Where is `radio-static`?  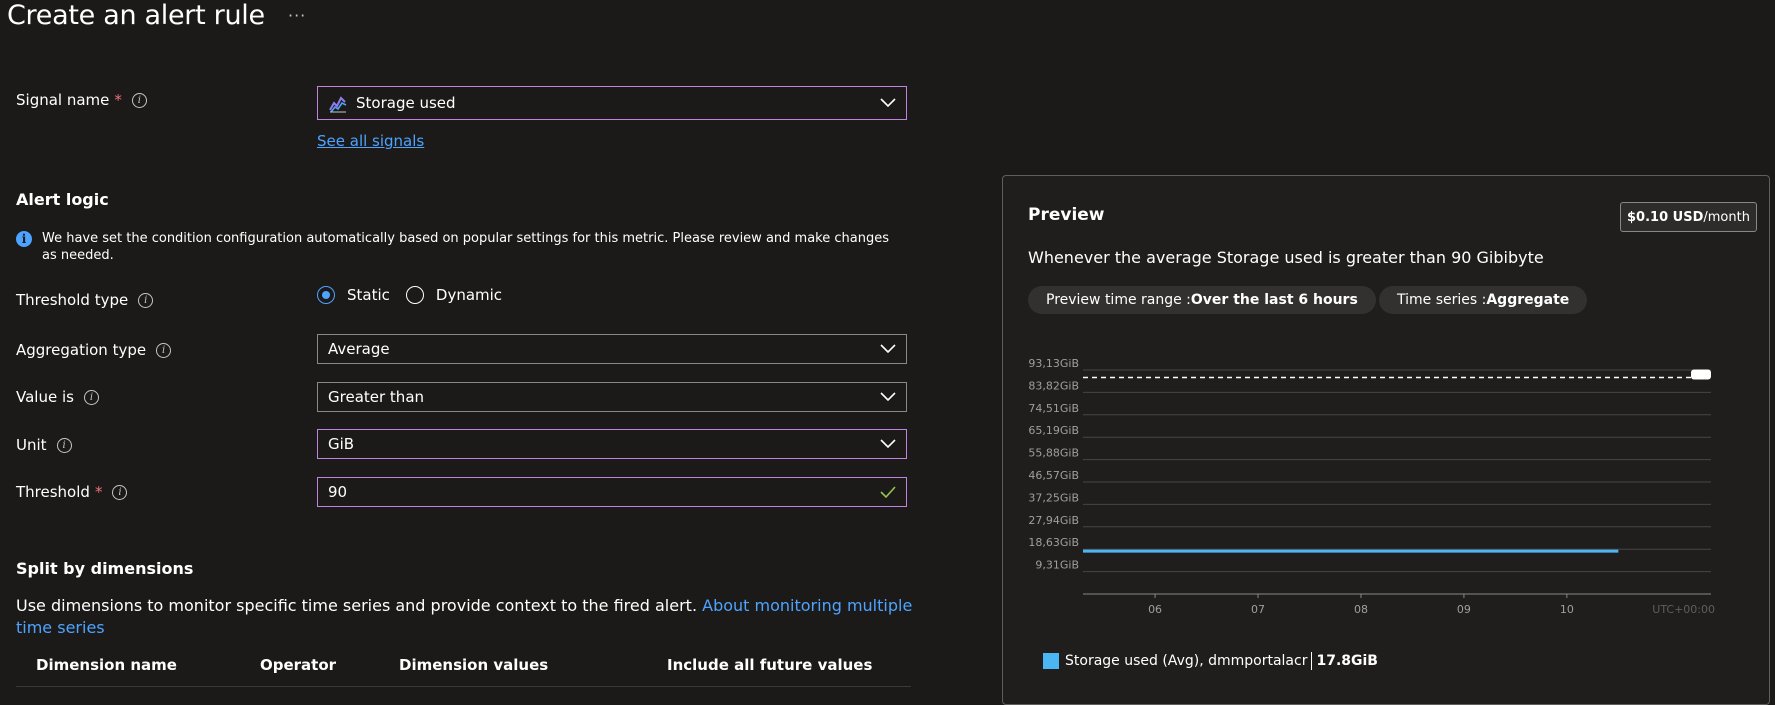 radio-static is located at coordinates (326, 295).